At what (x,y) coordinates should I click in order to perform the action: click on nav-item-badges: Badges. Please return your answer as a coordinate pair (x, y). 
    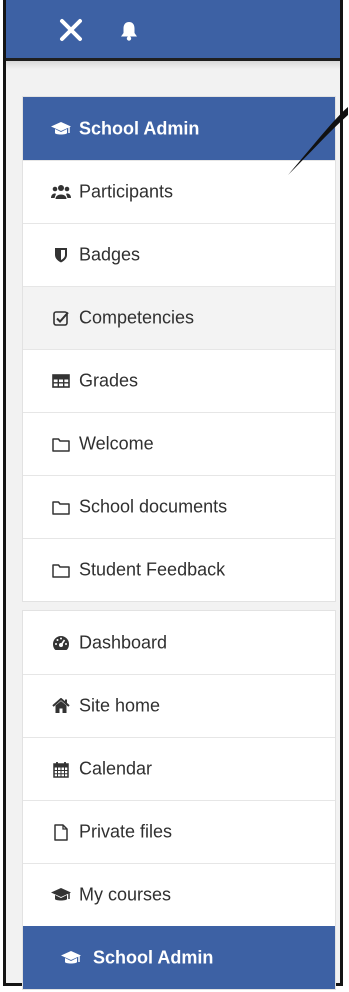
    Looking at the image, I should click on (179, 254).